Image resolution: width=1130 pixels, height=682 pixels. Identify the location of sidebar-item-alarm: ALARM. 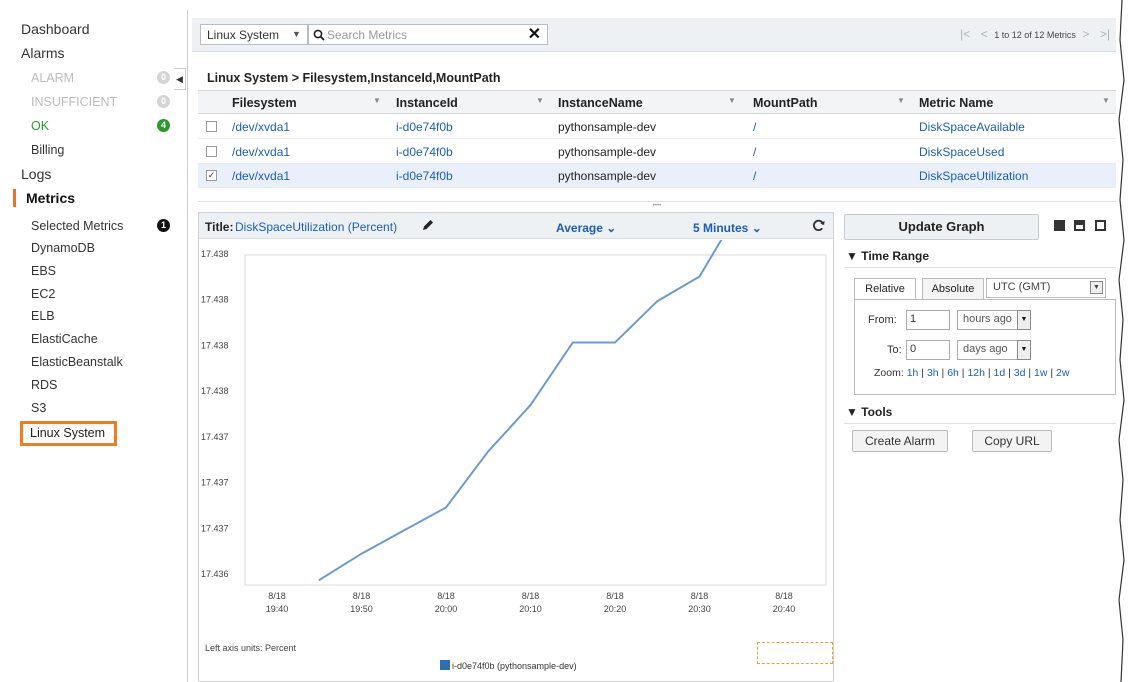
(52, 78).